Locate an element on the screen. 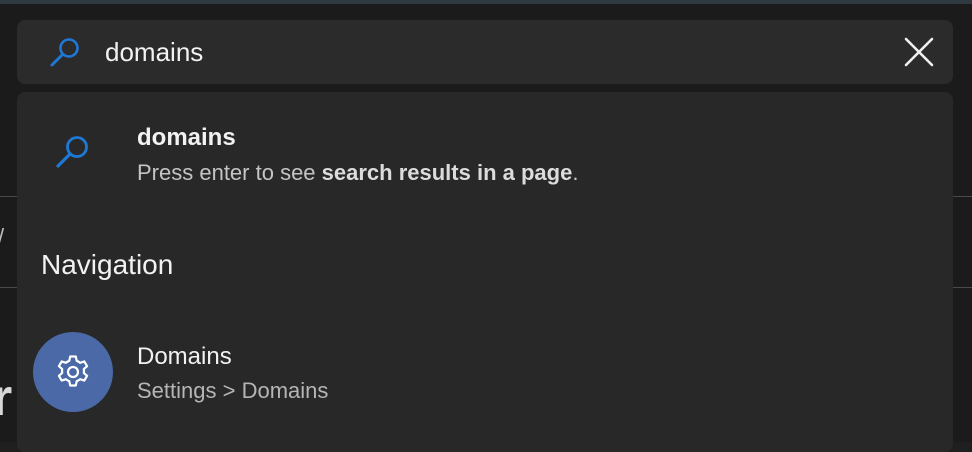 The image size is (972, 452). search-bar is located at coordinates (485, 52).